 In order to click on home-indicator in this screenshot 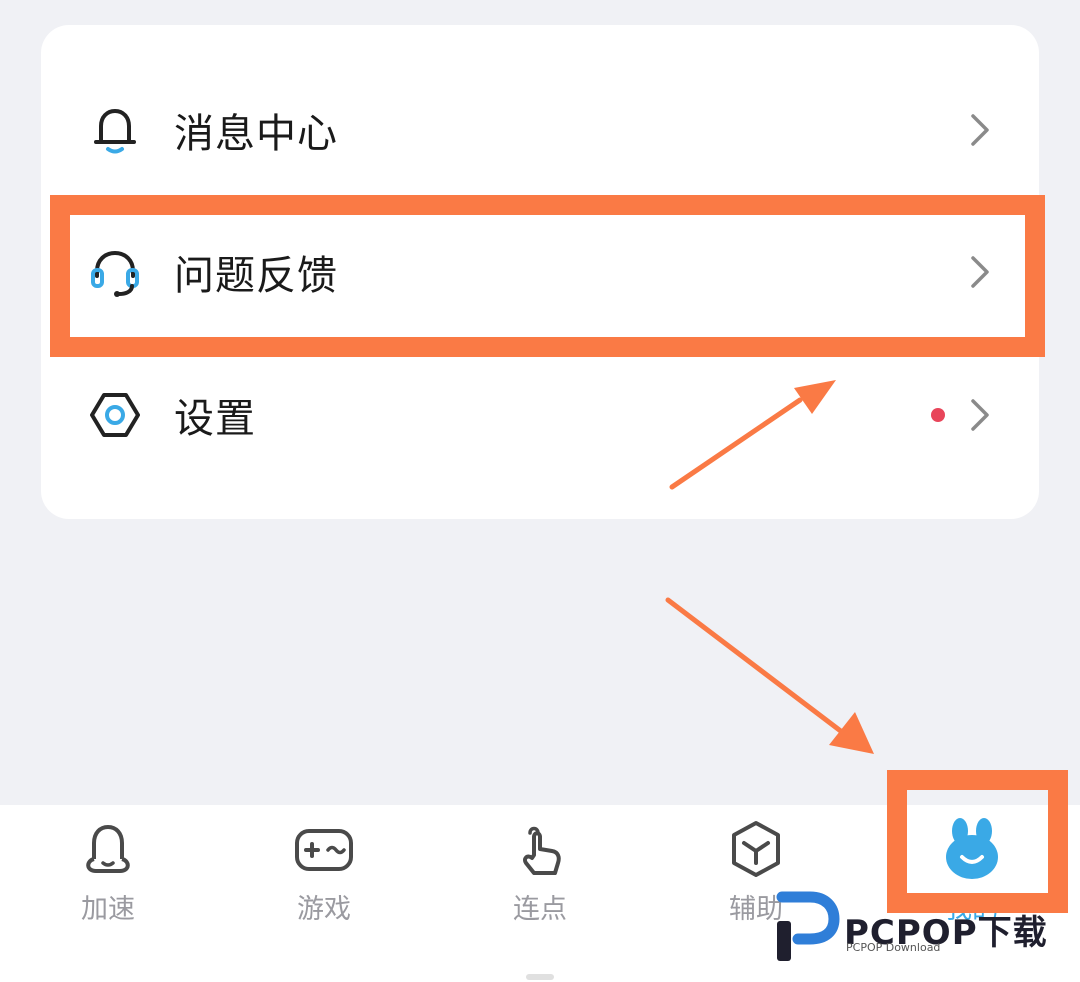, I will do `click(540, 977)`.